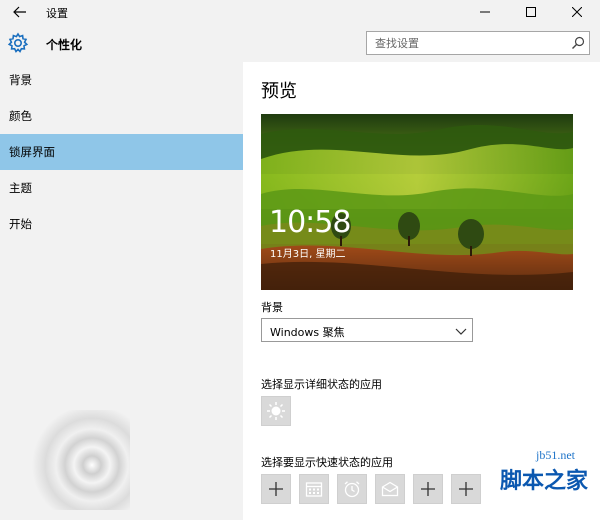  I want to click on quick-app-tile-calendar, so click(314, 489).